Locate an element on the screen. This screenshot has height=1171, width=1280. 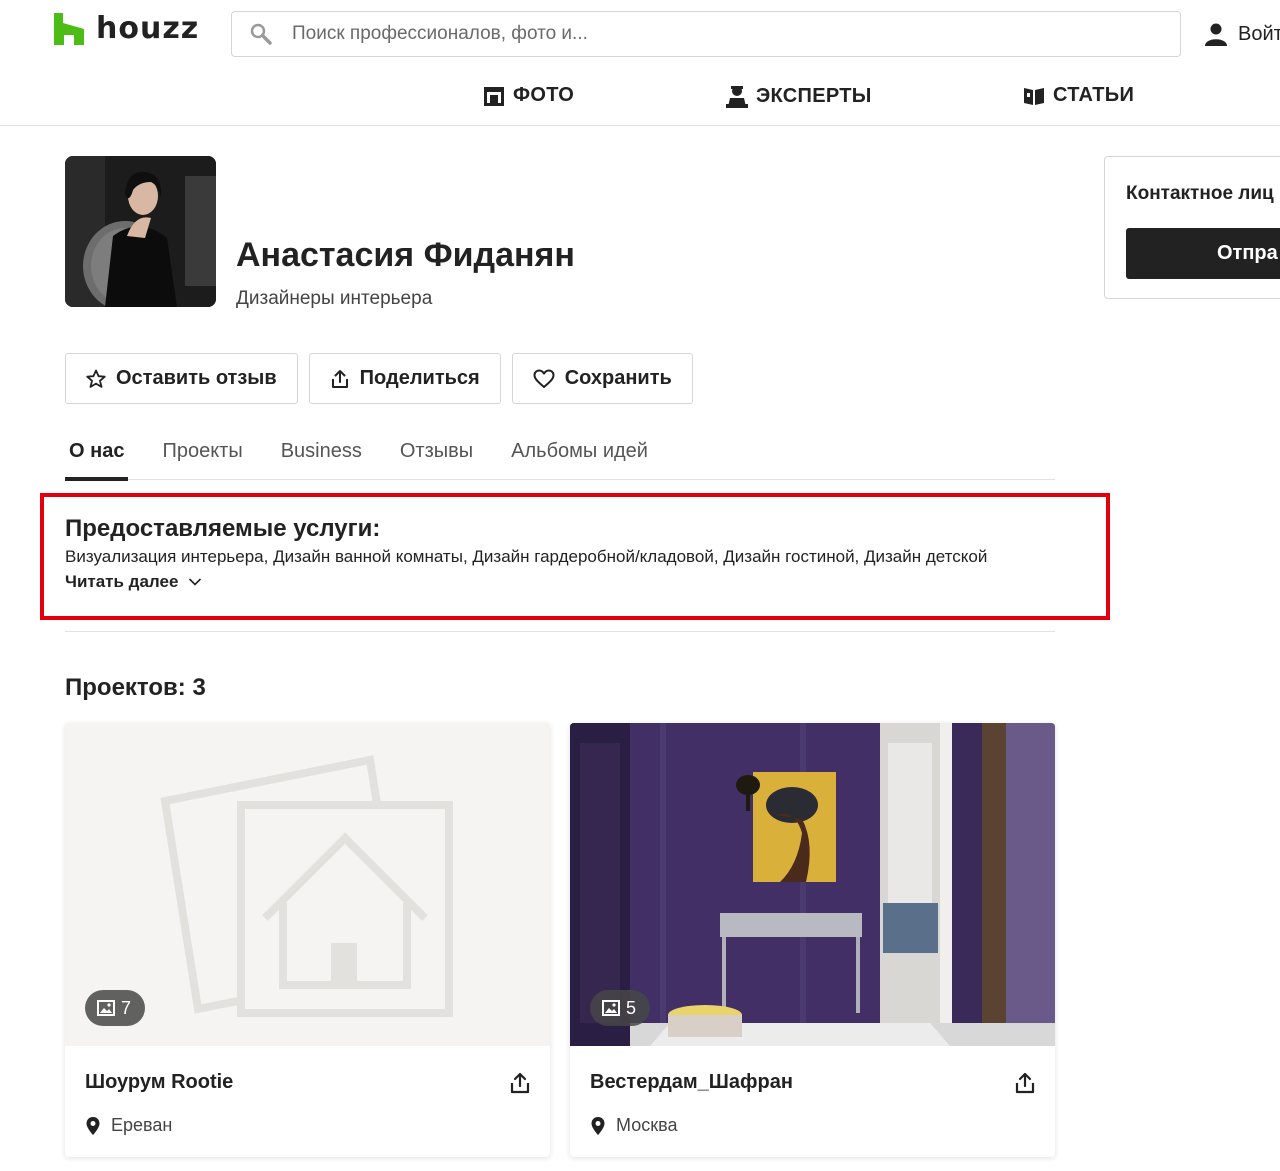
search-icon is located at coordinates (261, 34).